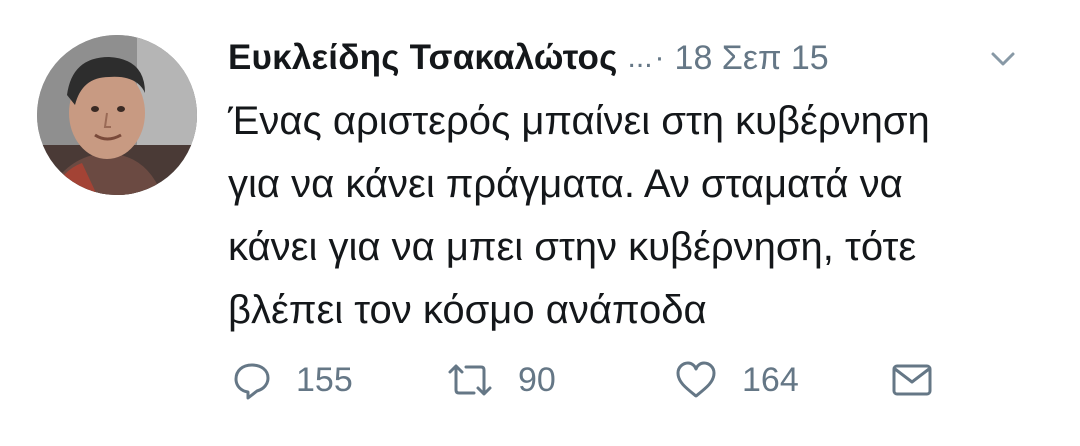 The image size is (1080, 446). Describe the element at coordinates (292, 380) in the screenshot. I see `reply-button: 155` at that location.